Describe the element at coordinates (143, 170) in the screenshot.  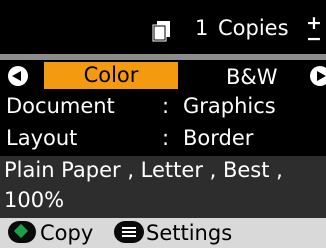
I see `paper-settings-line1: Plain Paper , Letter , Best ,` at that location.